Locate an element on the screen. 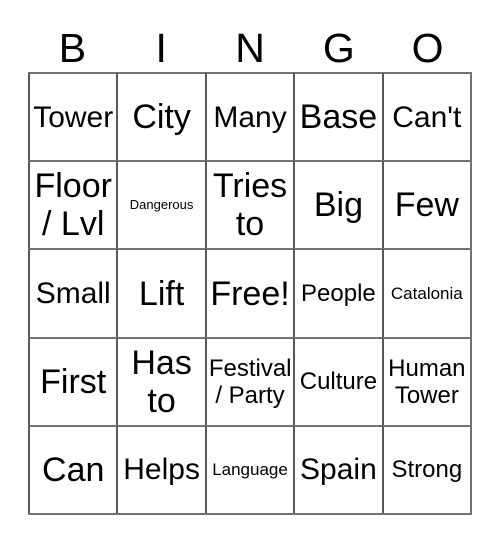  bingo-cell-g2: Big is located at coordinates (337, 204).